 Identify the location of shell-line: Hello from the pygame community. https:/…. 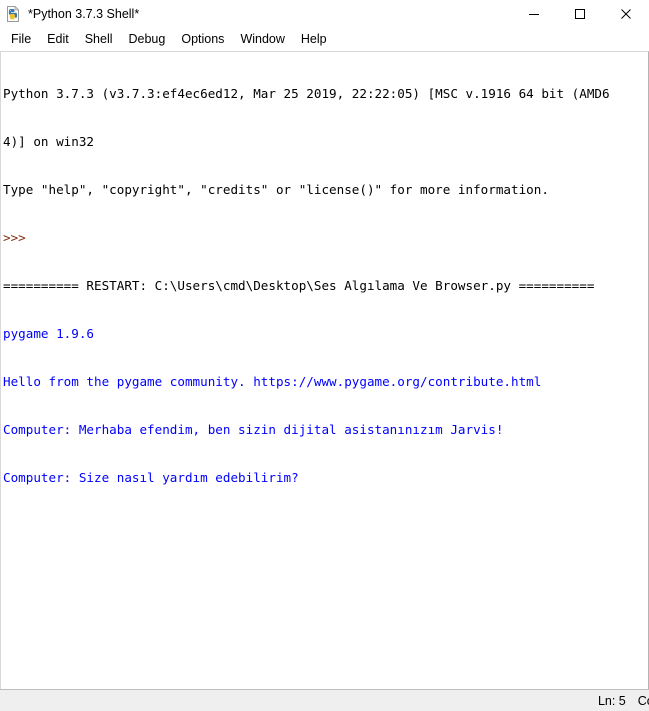
(272, 381).